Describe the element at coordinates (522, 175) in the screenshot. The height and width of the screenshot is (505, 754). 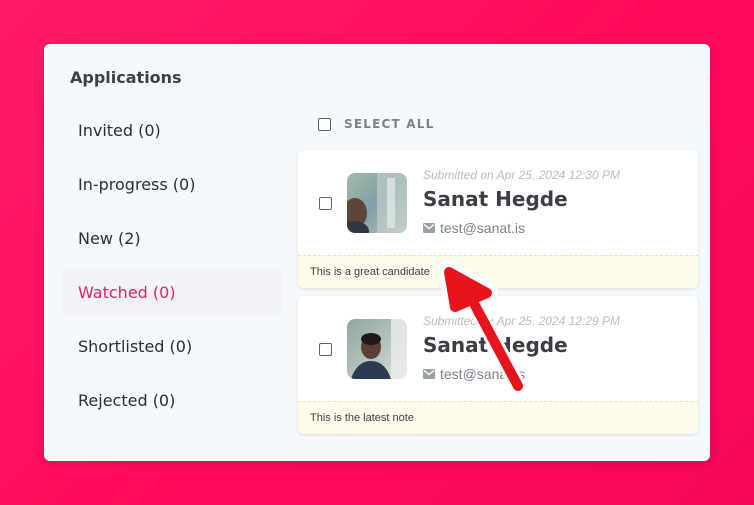
I see `submitted-date: Submitted on Apr 25, 2024 12:30 PM` at that location.